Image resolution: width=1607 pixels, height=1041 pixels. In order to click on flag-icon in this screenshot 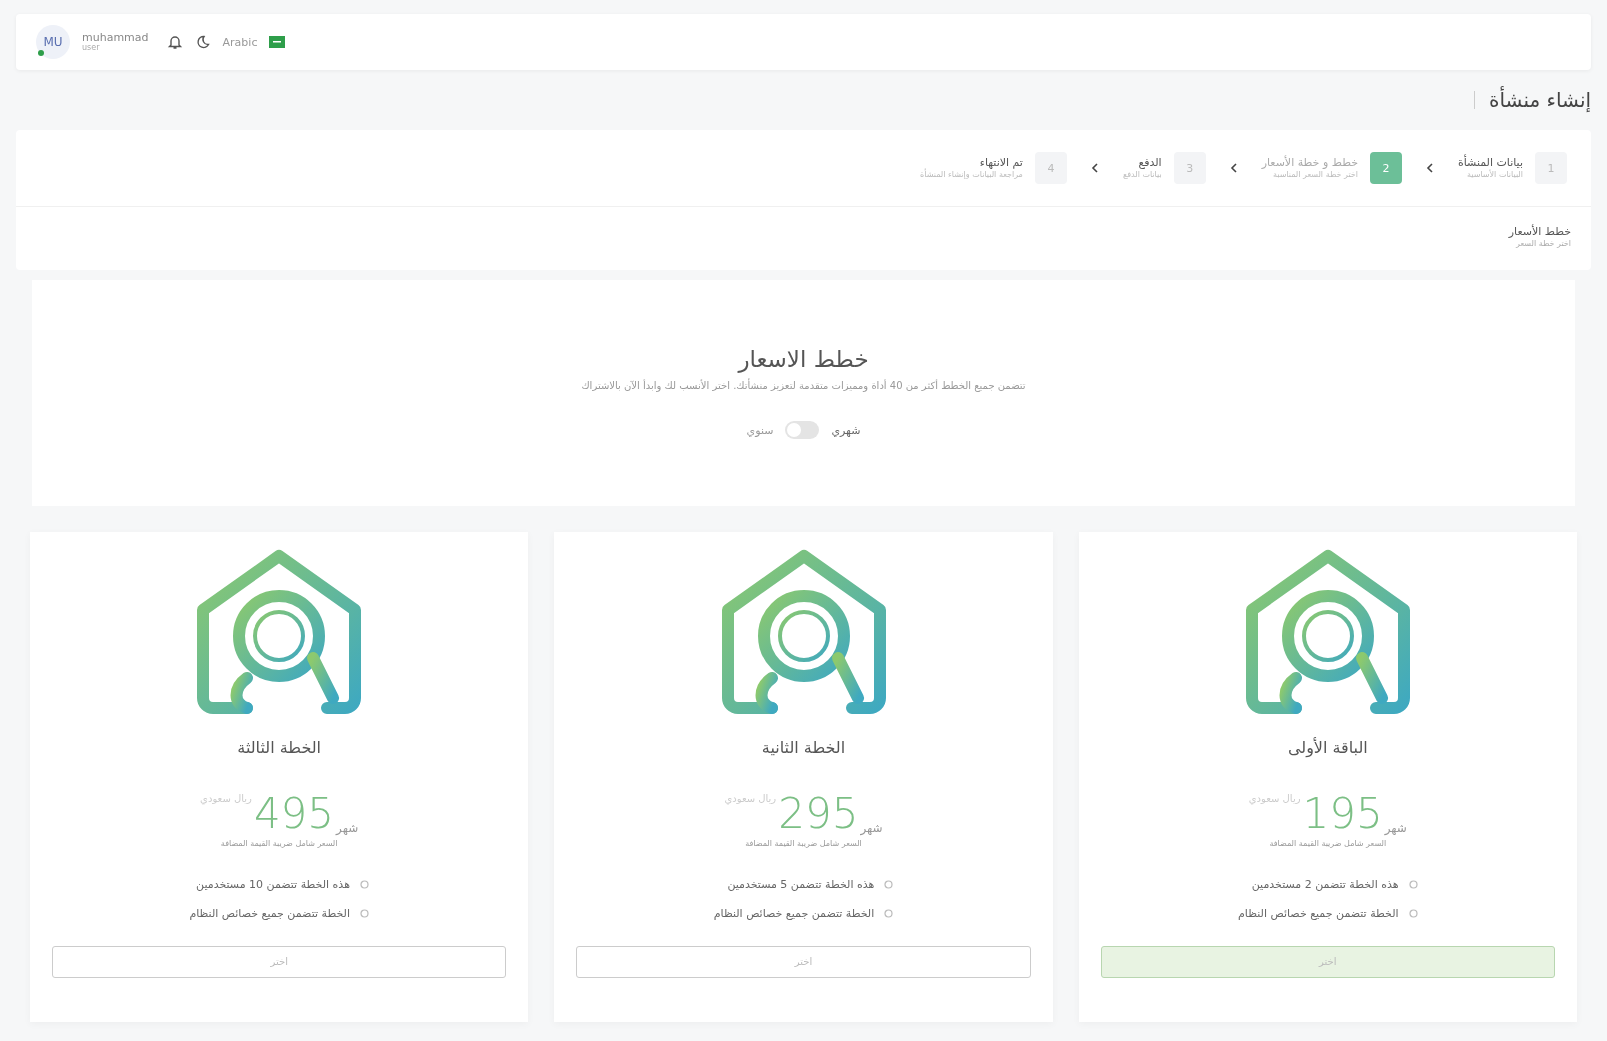, I will do `click(277, 42)`.